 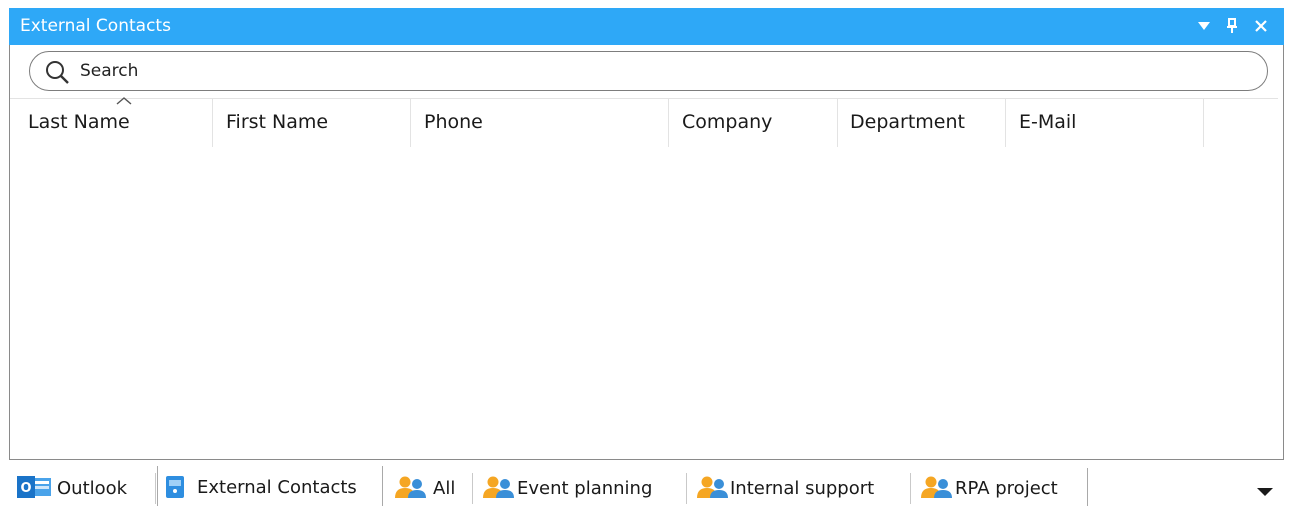 What do you see at coordinates (1006, 488) in the screenshot?
I see `tab-label: RPA project` at bounding box center [1006, 488].